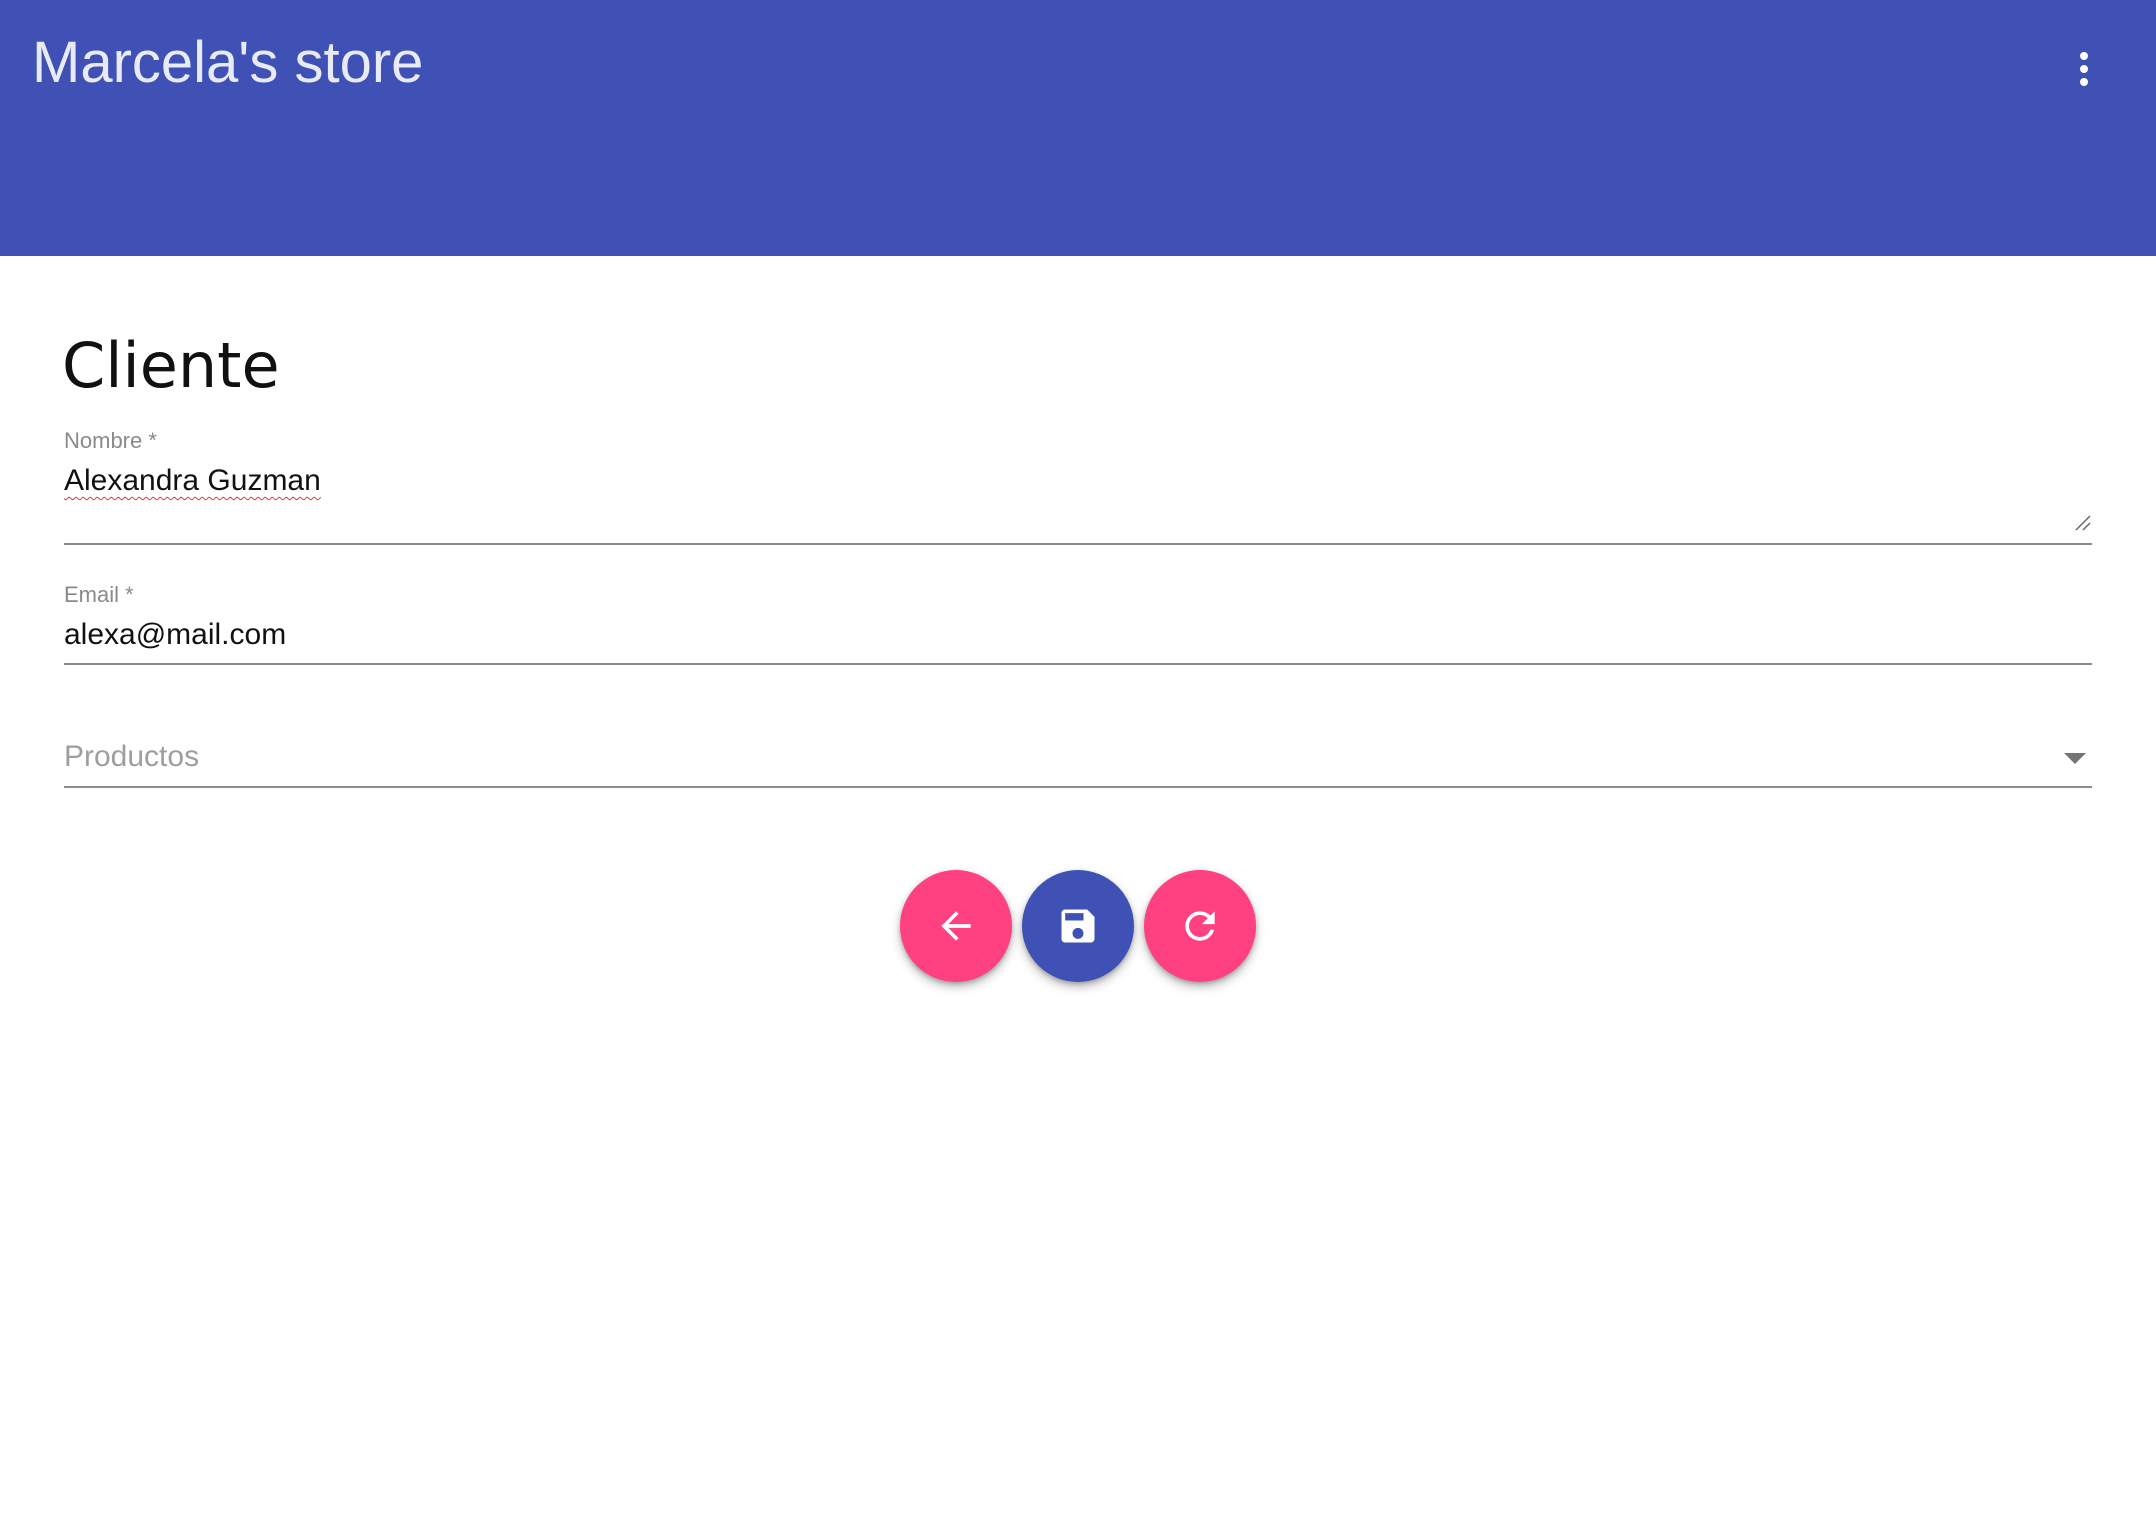 Image resolution: width=2156 pixels, height=1532 pixels. I want to click on back-button, so click(956, 926).